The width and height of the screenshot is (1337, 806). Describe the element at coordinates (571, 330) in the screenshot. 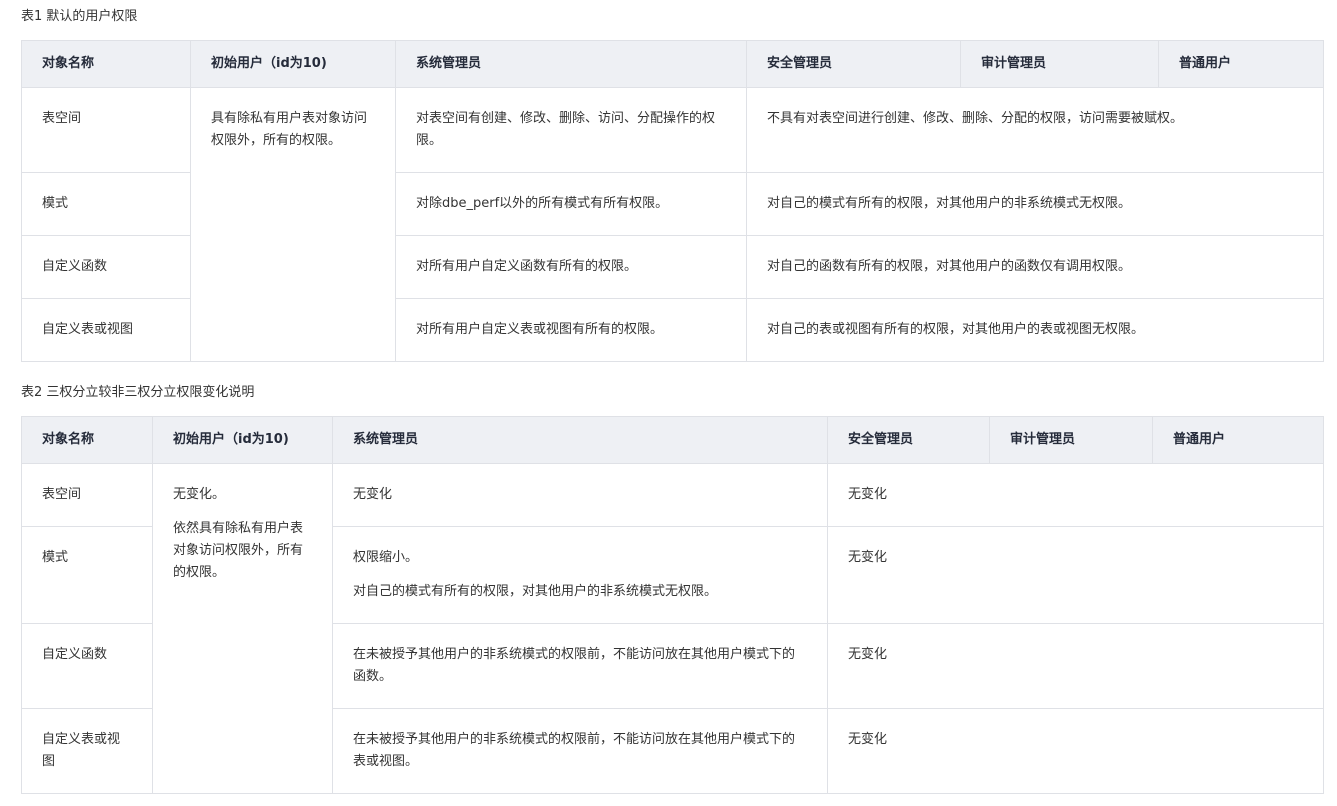

I see `system-admin-cell: 对所有用户自定义表或视图有所有的权限。` at that location.